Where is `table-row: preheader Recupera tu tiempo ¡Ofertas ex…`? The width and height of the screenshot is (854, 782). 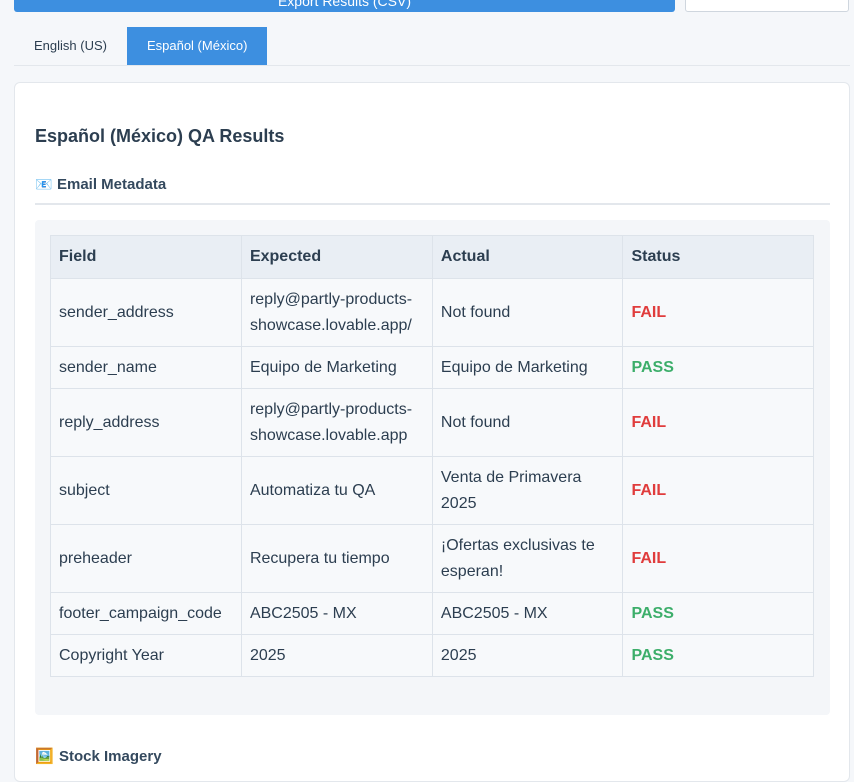 table-row: preheader Recupera tu tiempo ¡Ofertas ex… is located at coordinates (432, 558).